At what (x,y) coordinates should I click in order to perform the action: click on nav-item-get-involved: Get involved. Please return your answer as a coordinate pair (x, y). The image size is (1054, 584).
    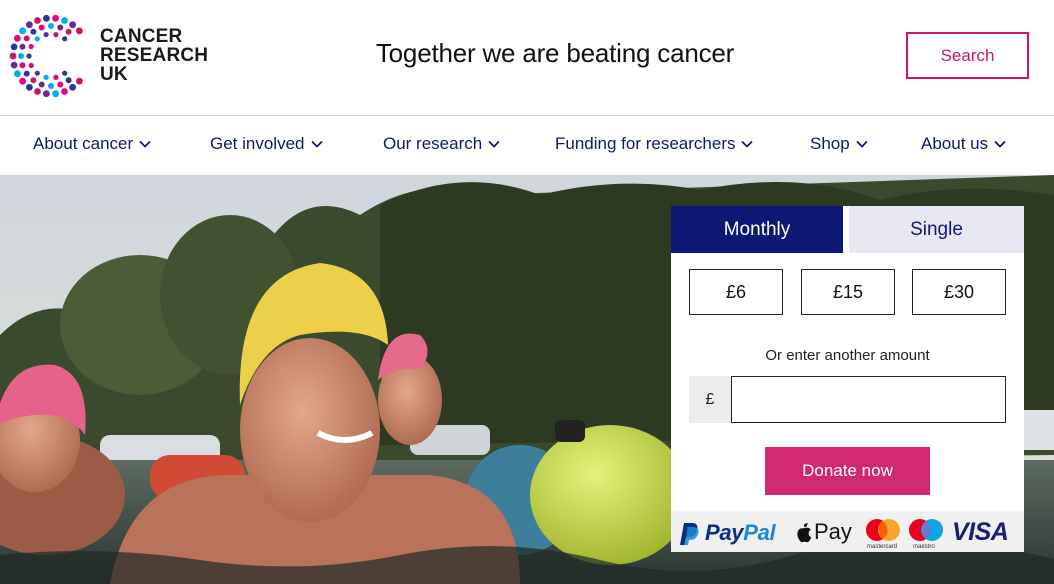
    Looking at the image, I should click on (266, 144).